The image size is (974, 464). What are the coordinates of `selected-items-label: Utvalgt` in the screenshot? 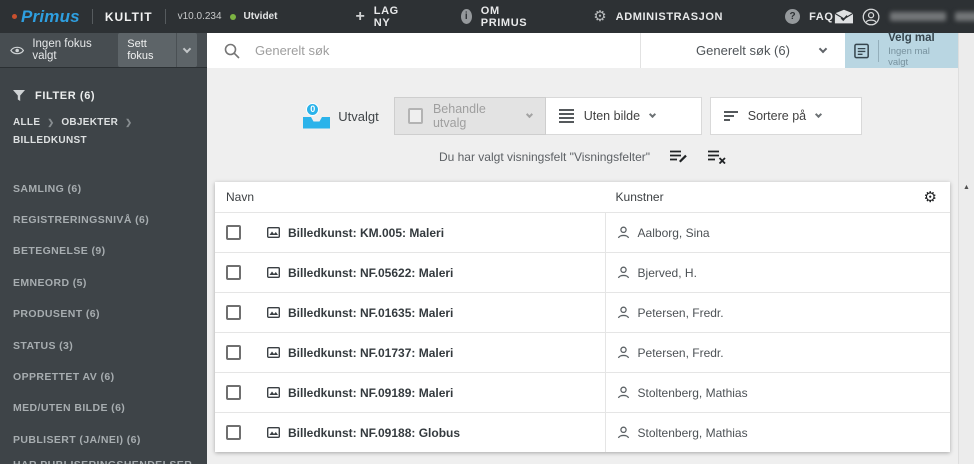 It's located at (358, 116).